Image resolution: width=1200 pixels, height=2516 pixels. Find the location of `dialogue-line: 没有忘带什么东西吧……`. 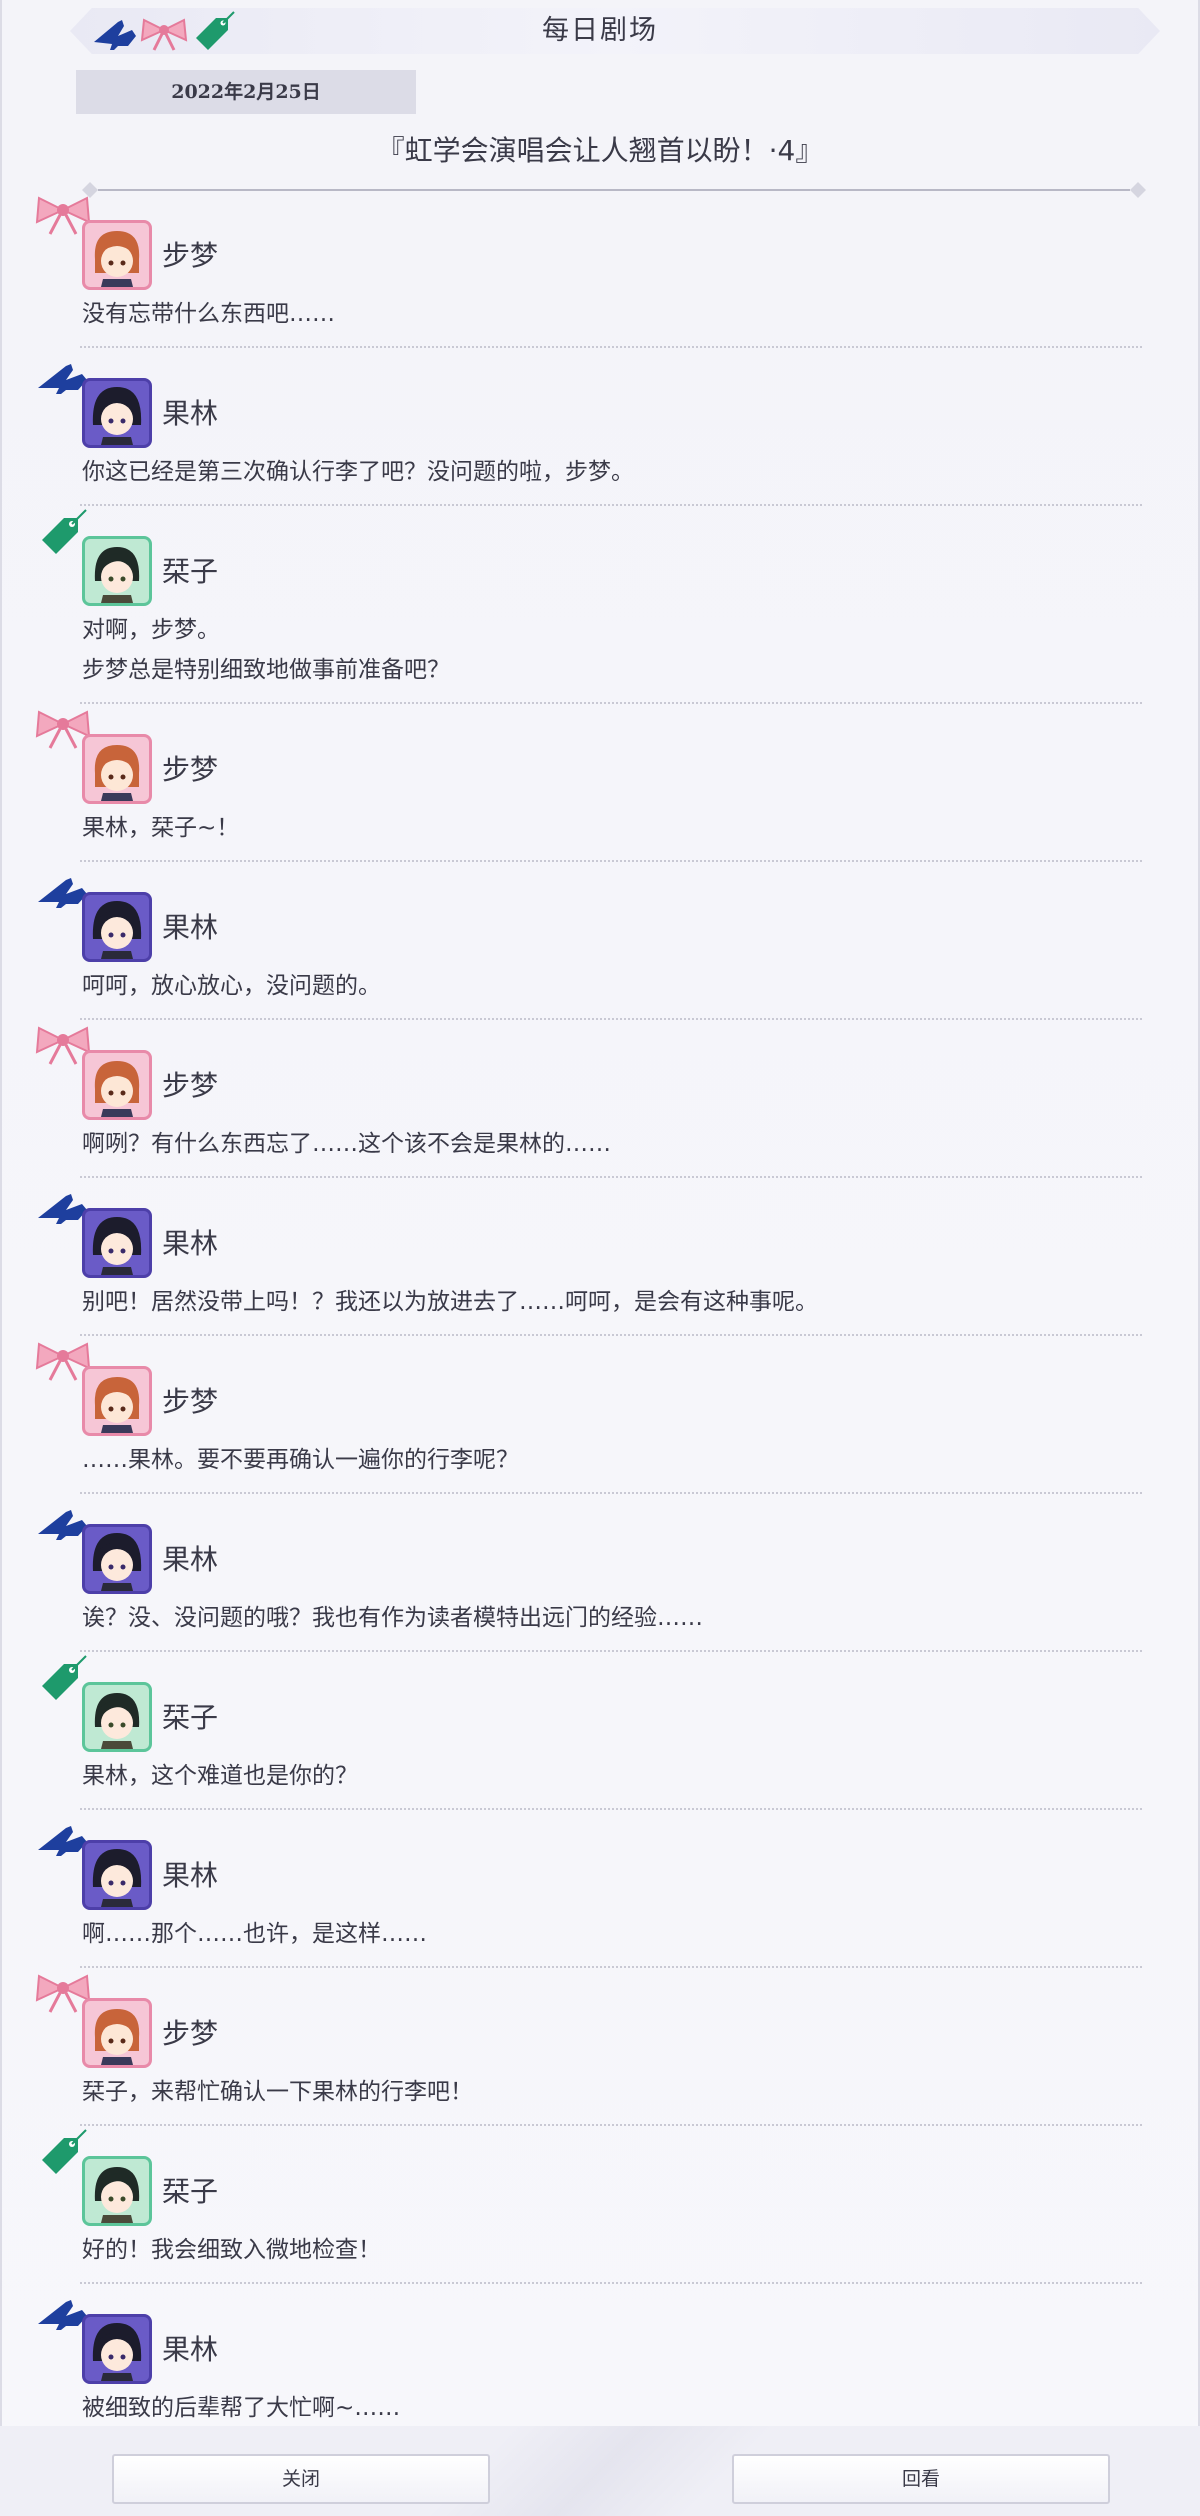

dialogue-line: 没有忘带什么东西吧…… is located at coordinates (208, 314).